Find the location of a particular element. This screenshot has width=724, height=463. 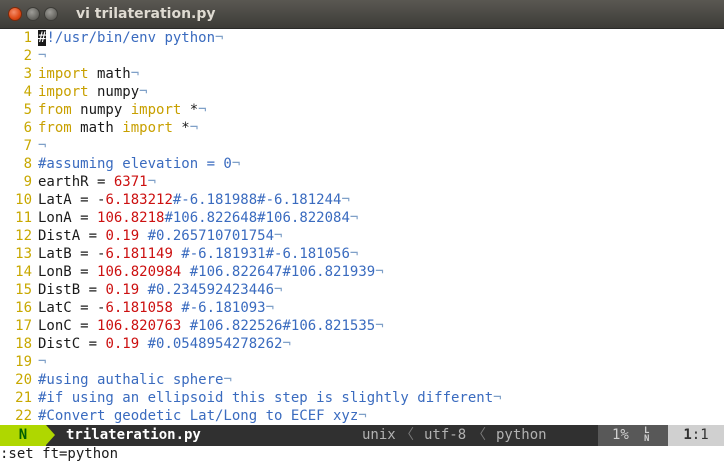

code-line: 15 DistB = 0.19 #0.234592423446¬ is located at coordinates (362, 290).